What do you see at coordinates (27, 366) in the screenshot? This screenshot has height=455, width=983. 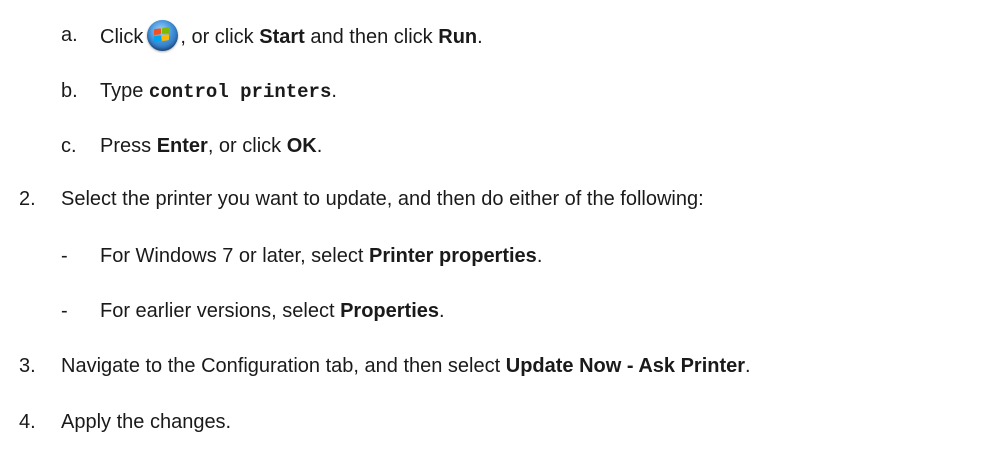 I see `step-3-marker: 3.` at bounding box center [27, 366].